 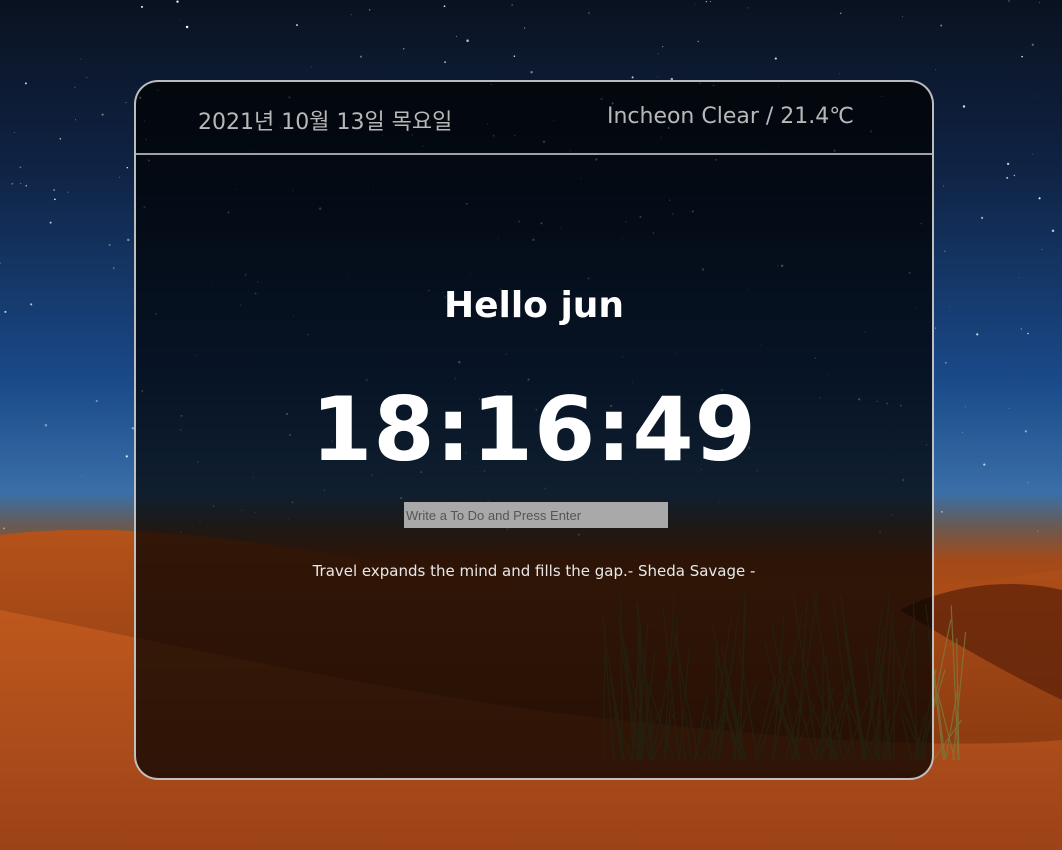 I want to click on greeting-text: Hello jun, so click(x=534, y=305).